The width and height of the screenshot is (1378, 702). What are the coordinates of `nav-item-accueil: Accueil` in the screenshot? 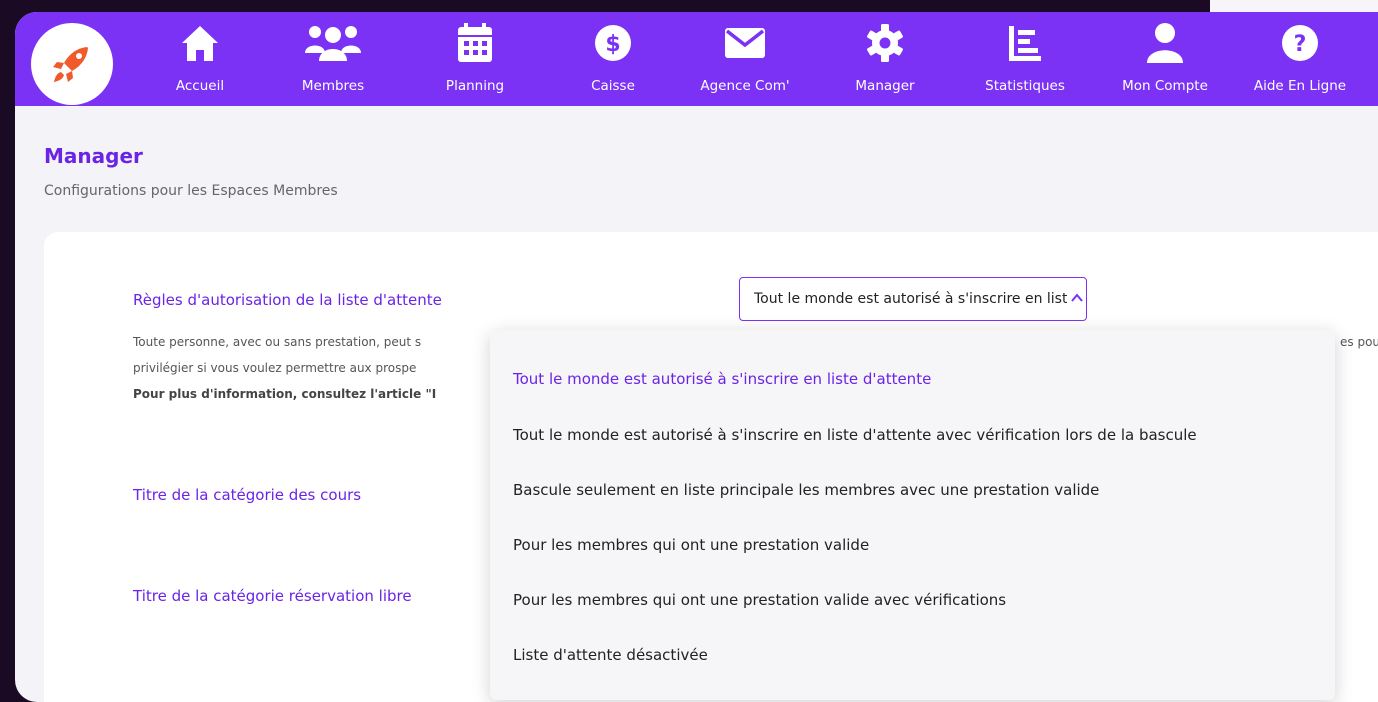 It's located at (200, 59).